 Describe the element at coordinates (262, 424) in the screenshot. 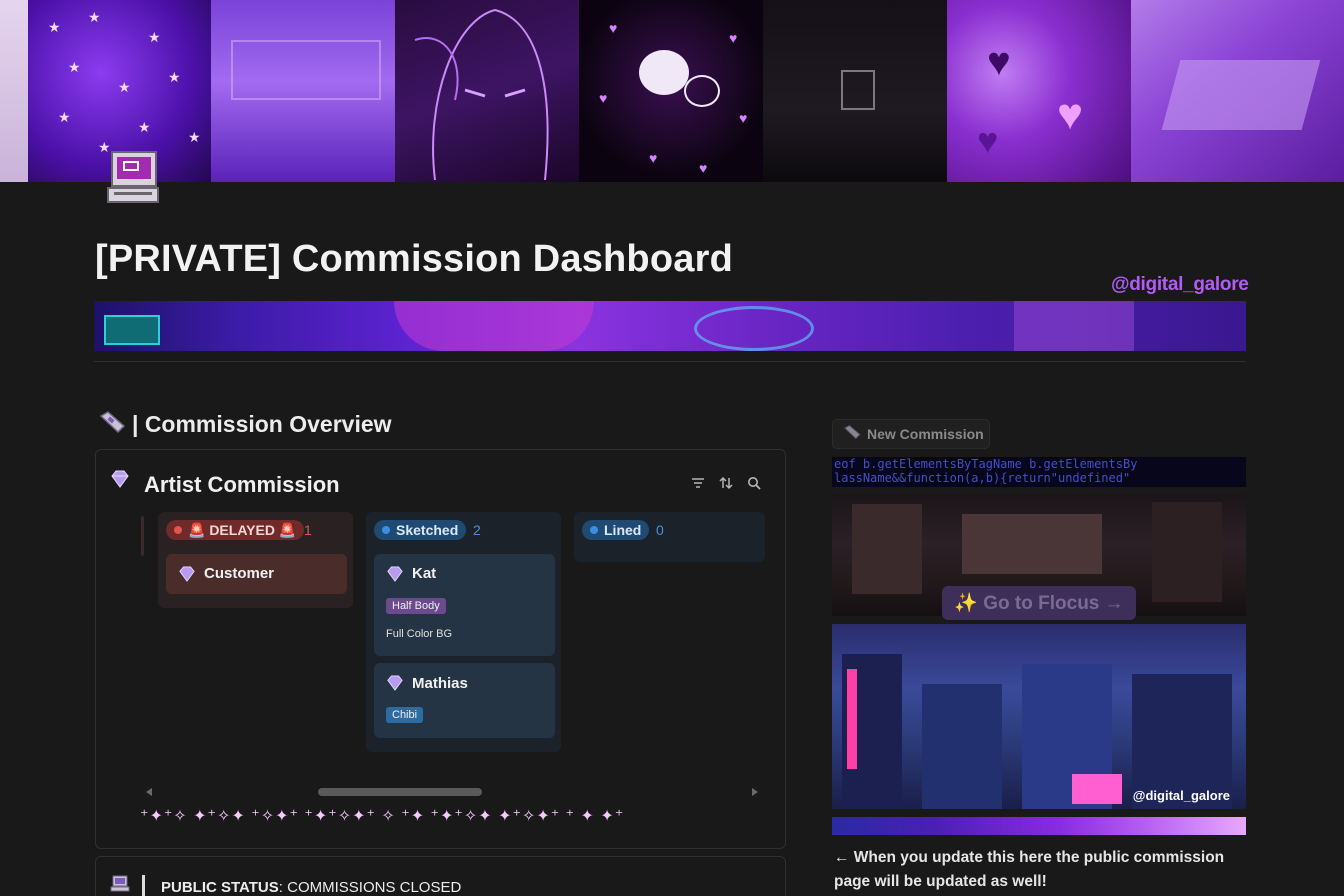

I see `section-title: | Commission Overview` at that location.